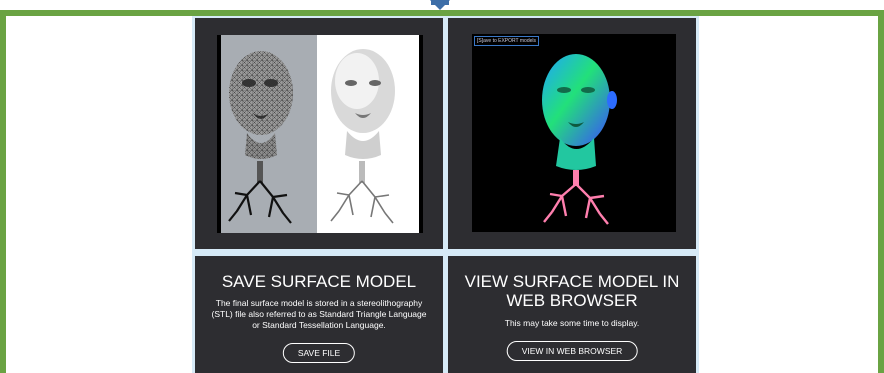 The height and width of the screenshot is (373, 884). I want to click on frame-left-border, so click(3, 191).